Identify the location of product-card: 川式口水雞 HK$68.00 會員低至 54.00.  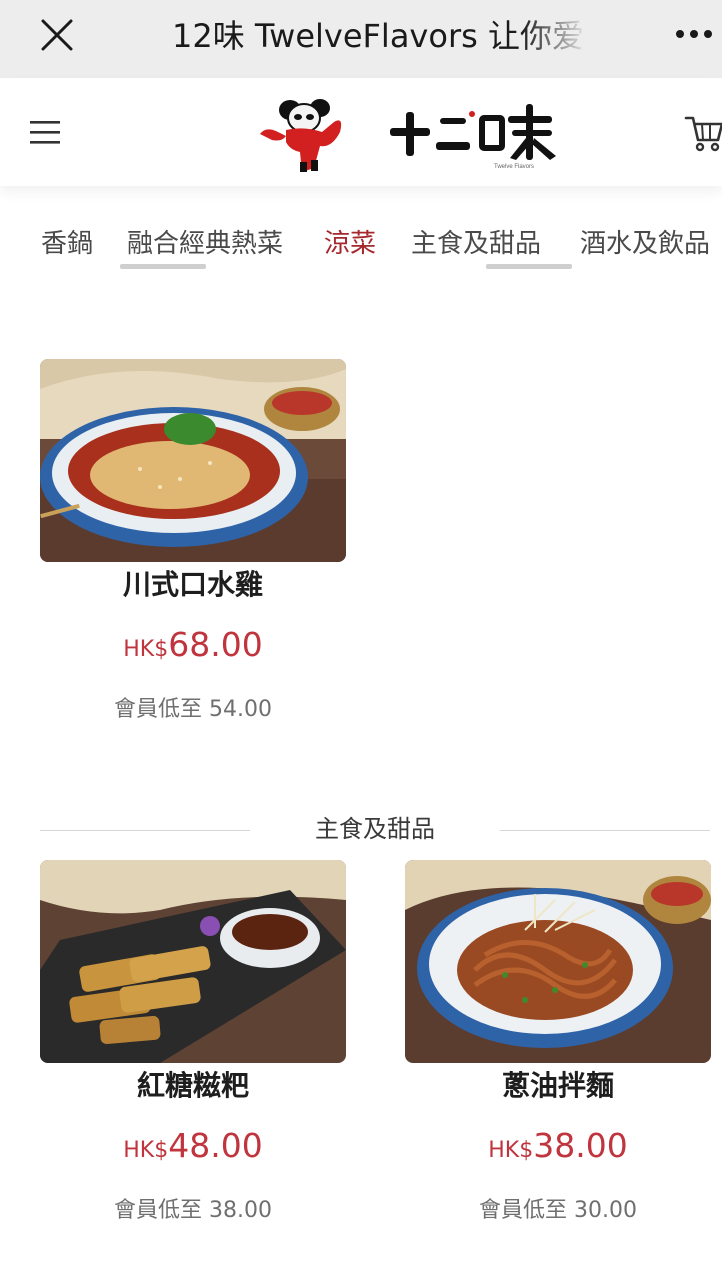
(193, 540).